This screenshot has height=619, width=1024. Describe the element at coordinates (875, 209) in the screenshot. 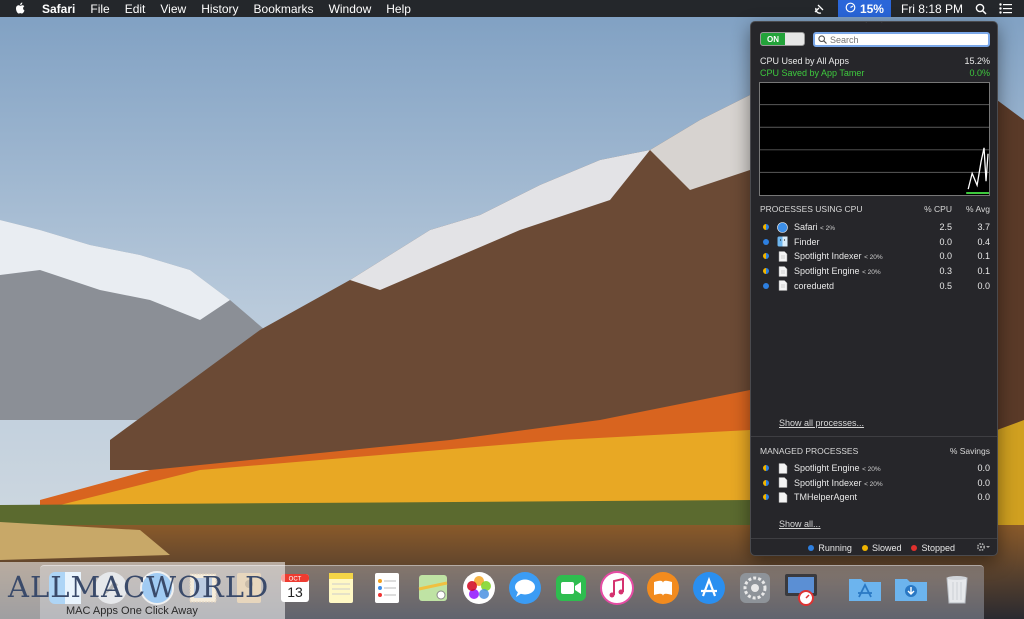

I see `processes-header: PROCESSES USING CPU % CPU % Avg` at that location.